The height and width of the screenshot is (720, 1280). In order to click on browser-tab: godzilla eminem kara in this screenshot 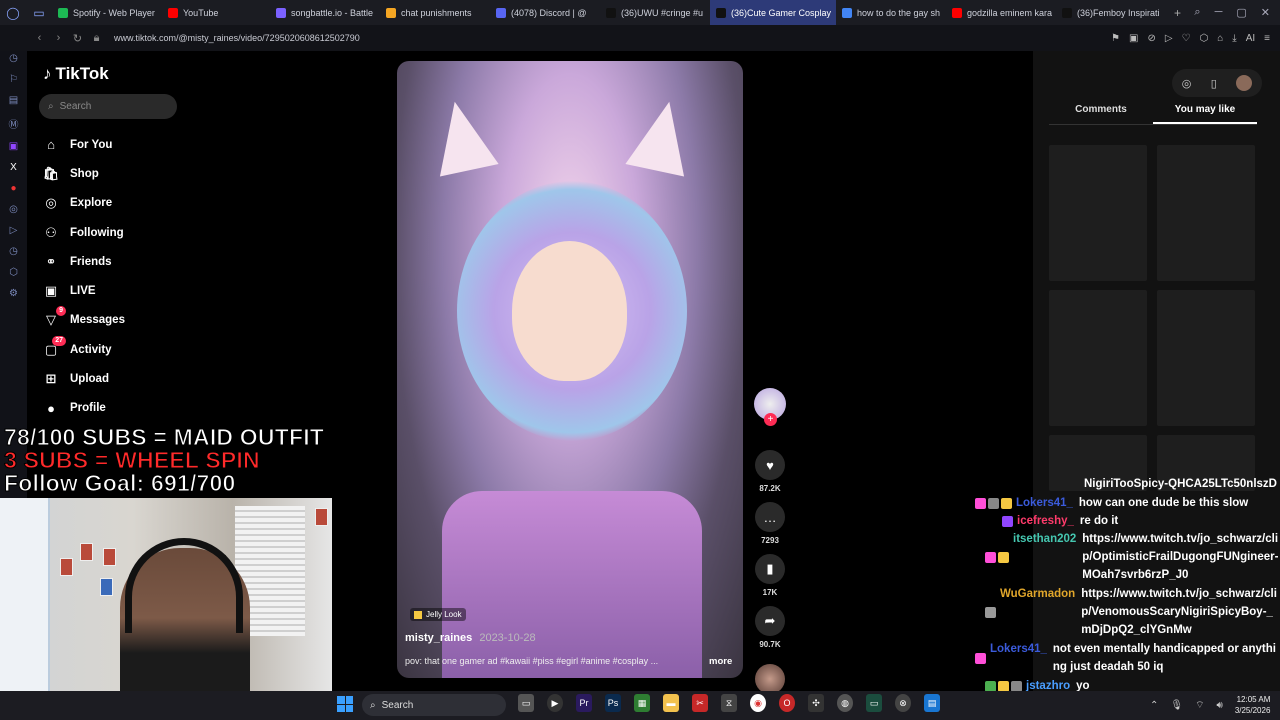, I will do `click(1001, 12)`.